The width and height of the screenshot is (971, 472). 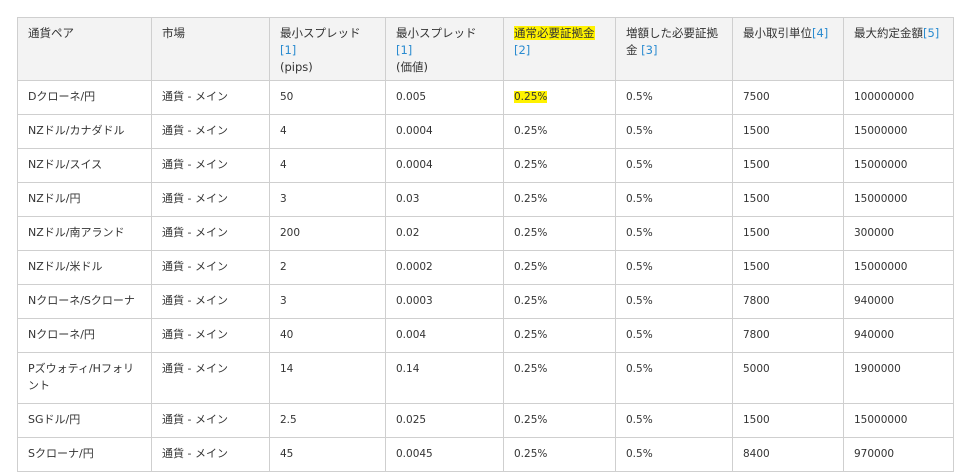 I want to click on table-row: NZドル/円 通貨 - メイン 3 0.03 0.25% 0.5% 1500 15000000, so click(x=485, y=199).